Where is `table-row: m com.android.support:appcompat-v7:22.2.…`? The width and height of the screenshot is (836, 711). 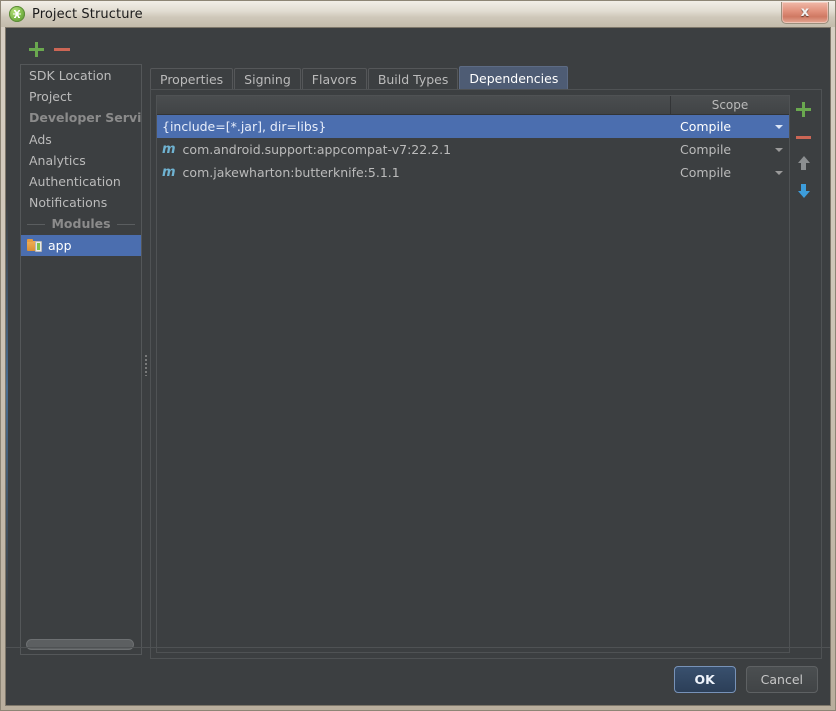
table-row: m com.android.support:appcompat-v7:22.2.… is located at coordinates (473, 149).